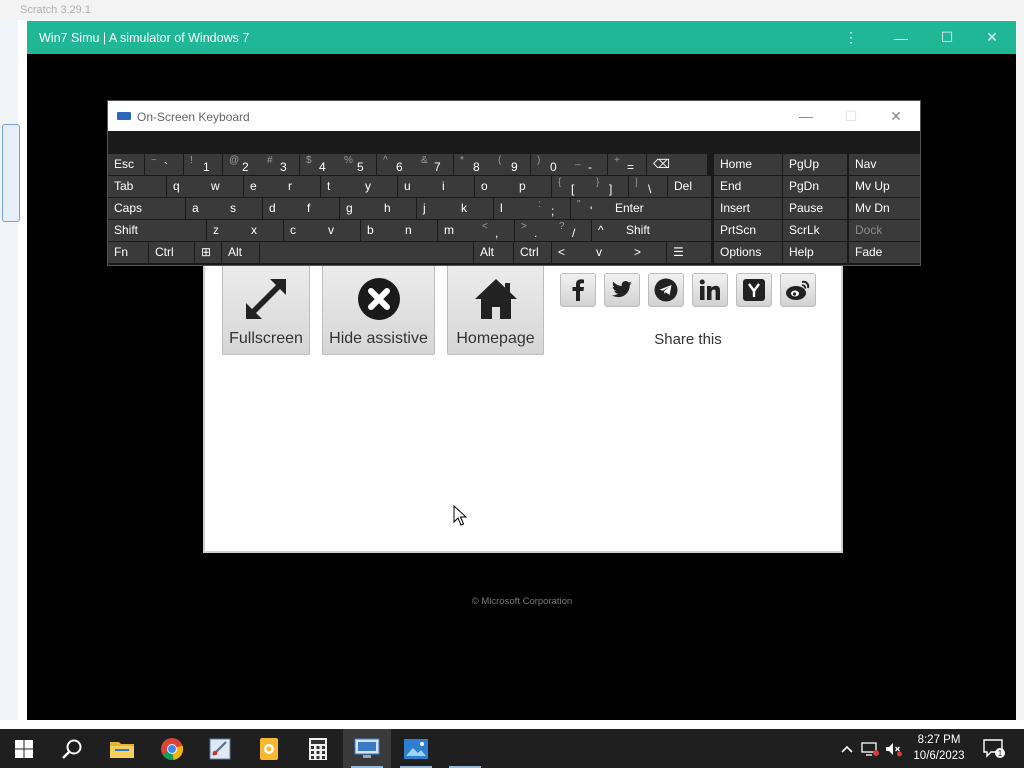  Describe the element at coordinates (318, 748) in the screenshot. I see `calculator-icon` at that location.